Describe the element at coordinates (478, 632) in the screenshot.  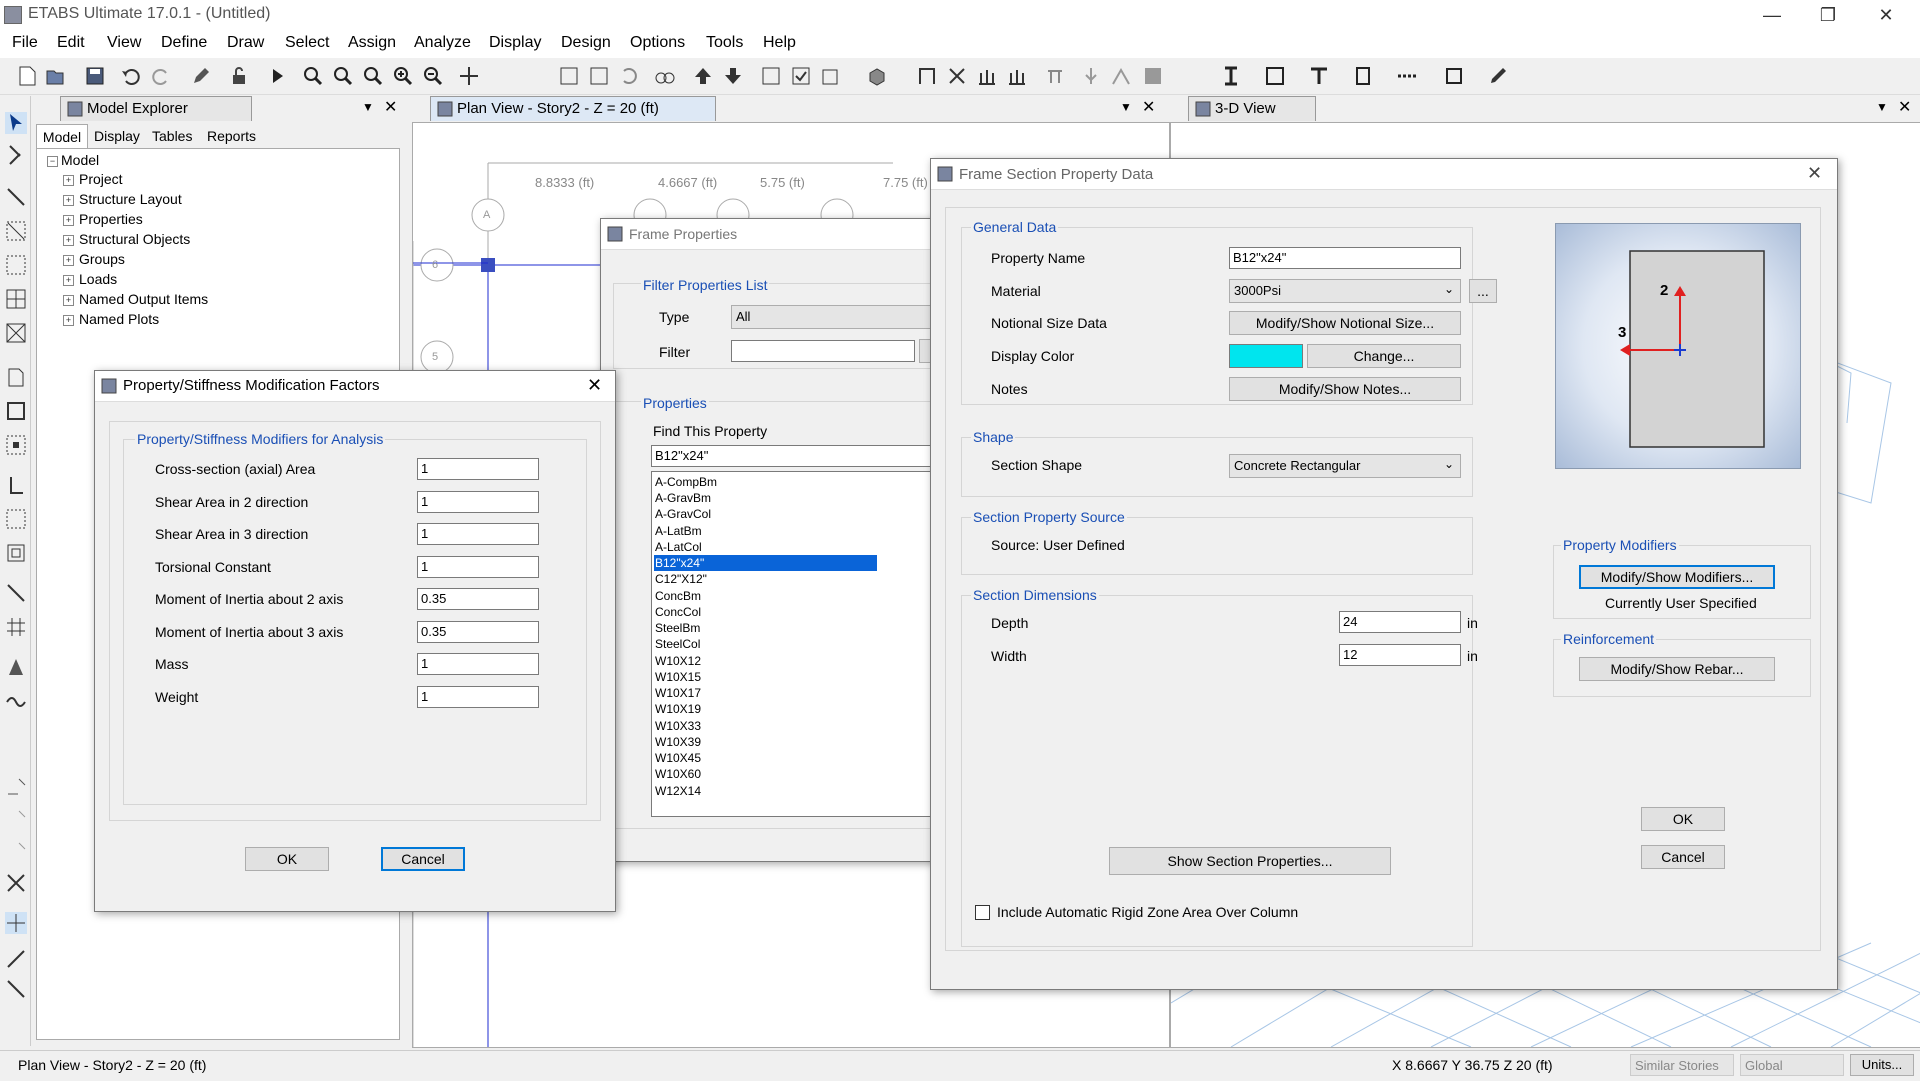
I see `inertia-3-input: 0.35` at that location.